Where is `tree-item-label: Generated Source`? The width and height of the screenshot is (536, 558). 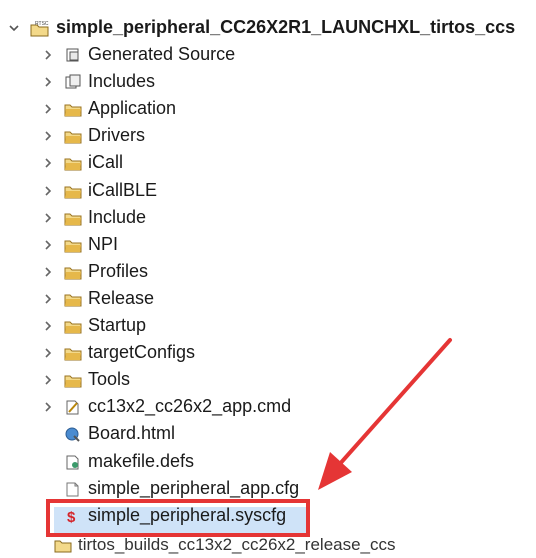
tree-item-label: Generated Source is located at coordinates (162, 54).